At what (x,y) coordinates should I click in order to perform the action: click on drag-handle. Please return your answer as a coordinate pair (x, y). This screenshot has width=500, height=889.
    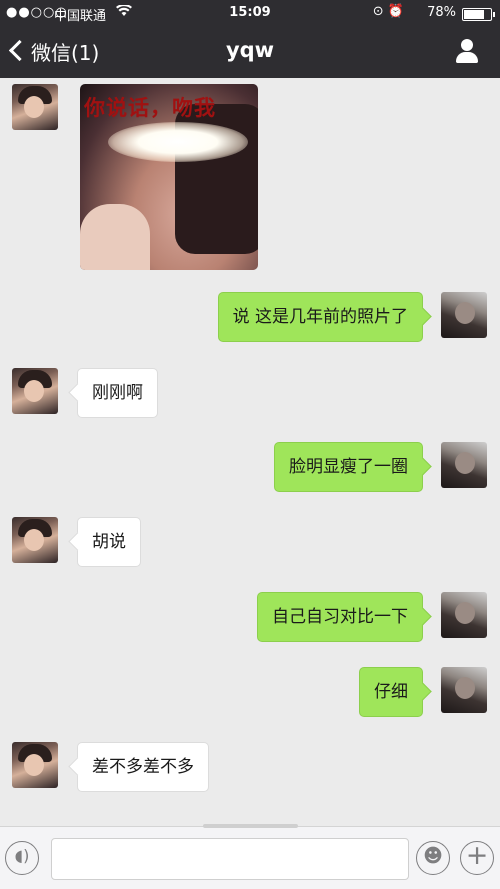
    Looking at the image, I should click on (250, 826).